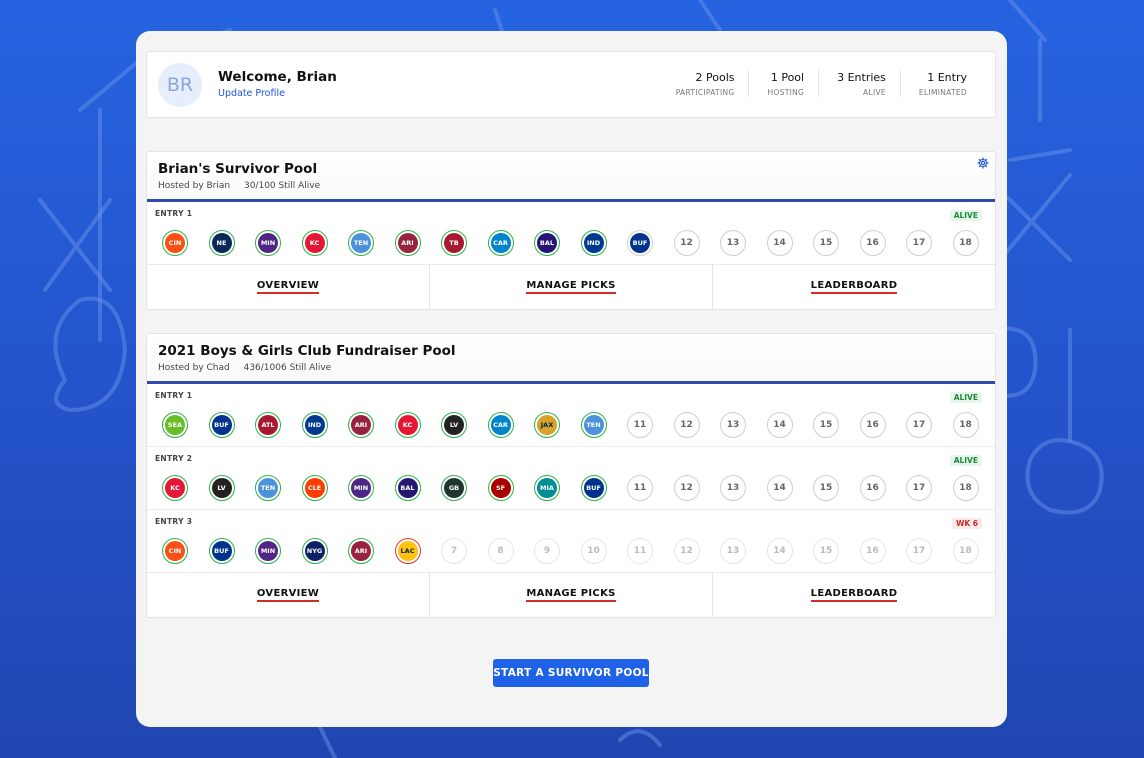 The image size is (1144, 758). I want to click on pool-title: 2021 Boys & Girls Club Fundraiser Pool, so click(307, 351).